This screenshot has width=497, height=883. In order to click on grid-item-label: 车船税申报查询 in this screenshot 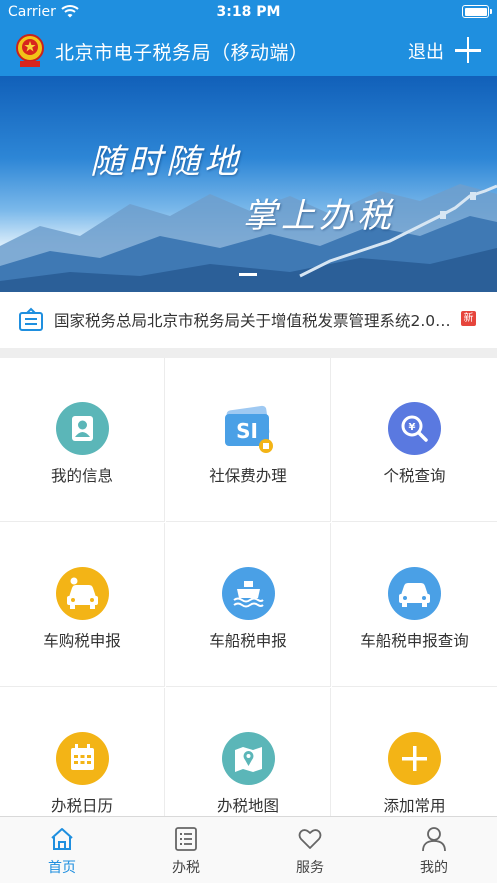, I will do `click(414, 641)`.